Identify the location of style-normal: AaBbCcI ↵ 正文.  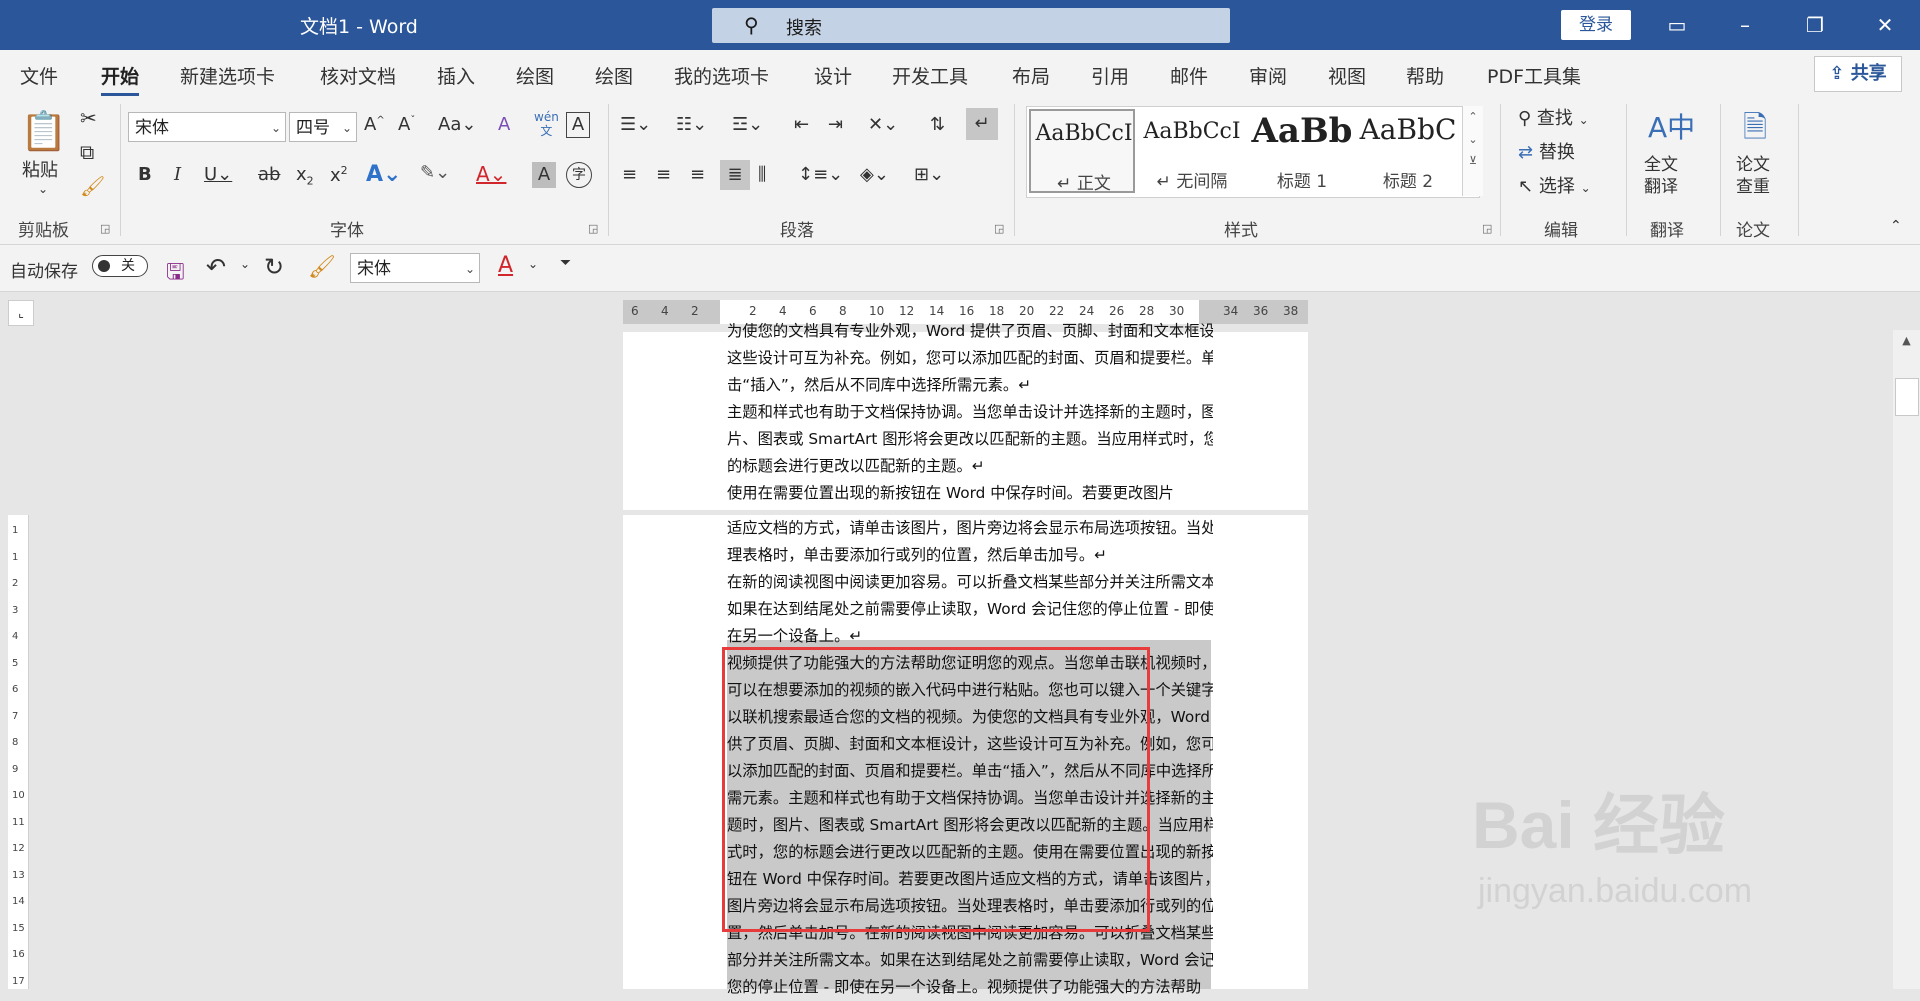
(1082, 151).